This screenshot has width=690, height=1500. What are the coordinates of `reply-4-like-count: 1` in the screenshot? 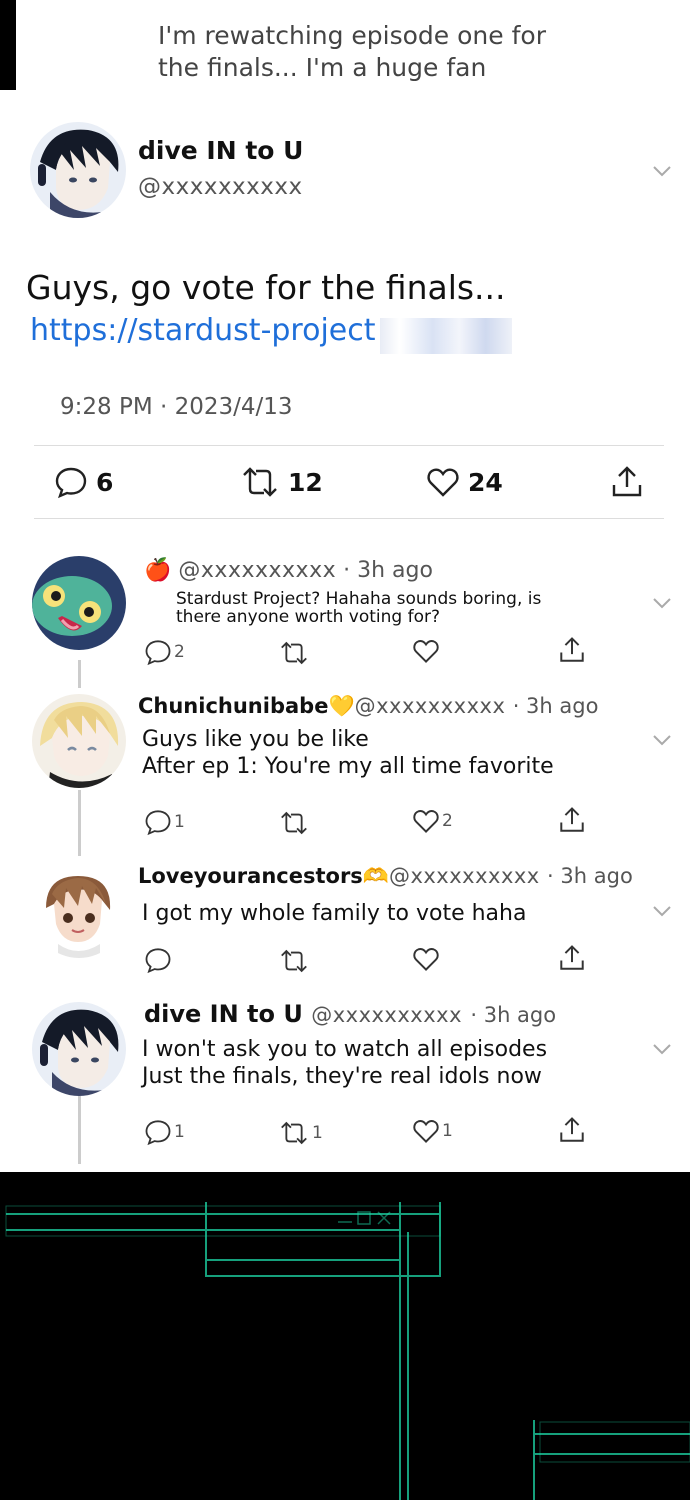 It's located at (447, 1131).